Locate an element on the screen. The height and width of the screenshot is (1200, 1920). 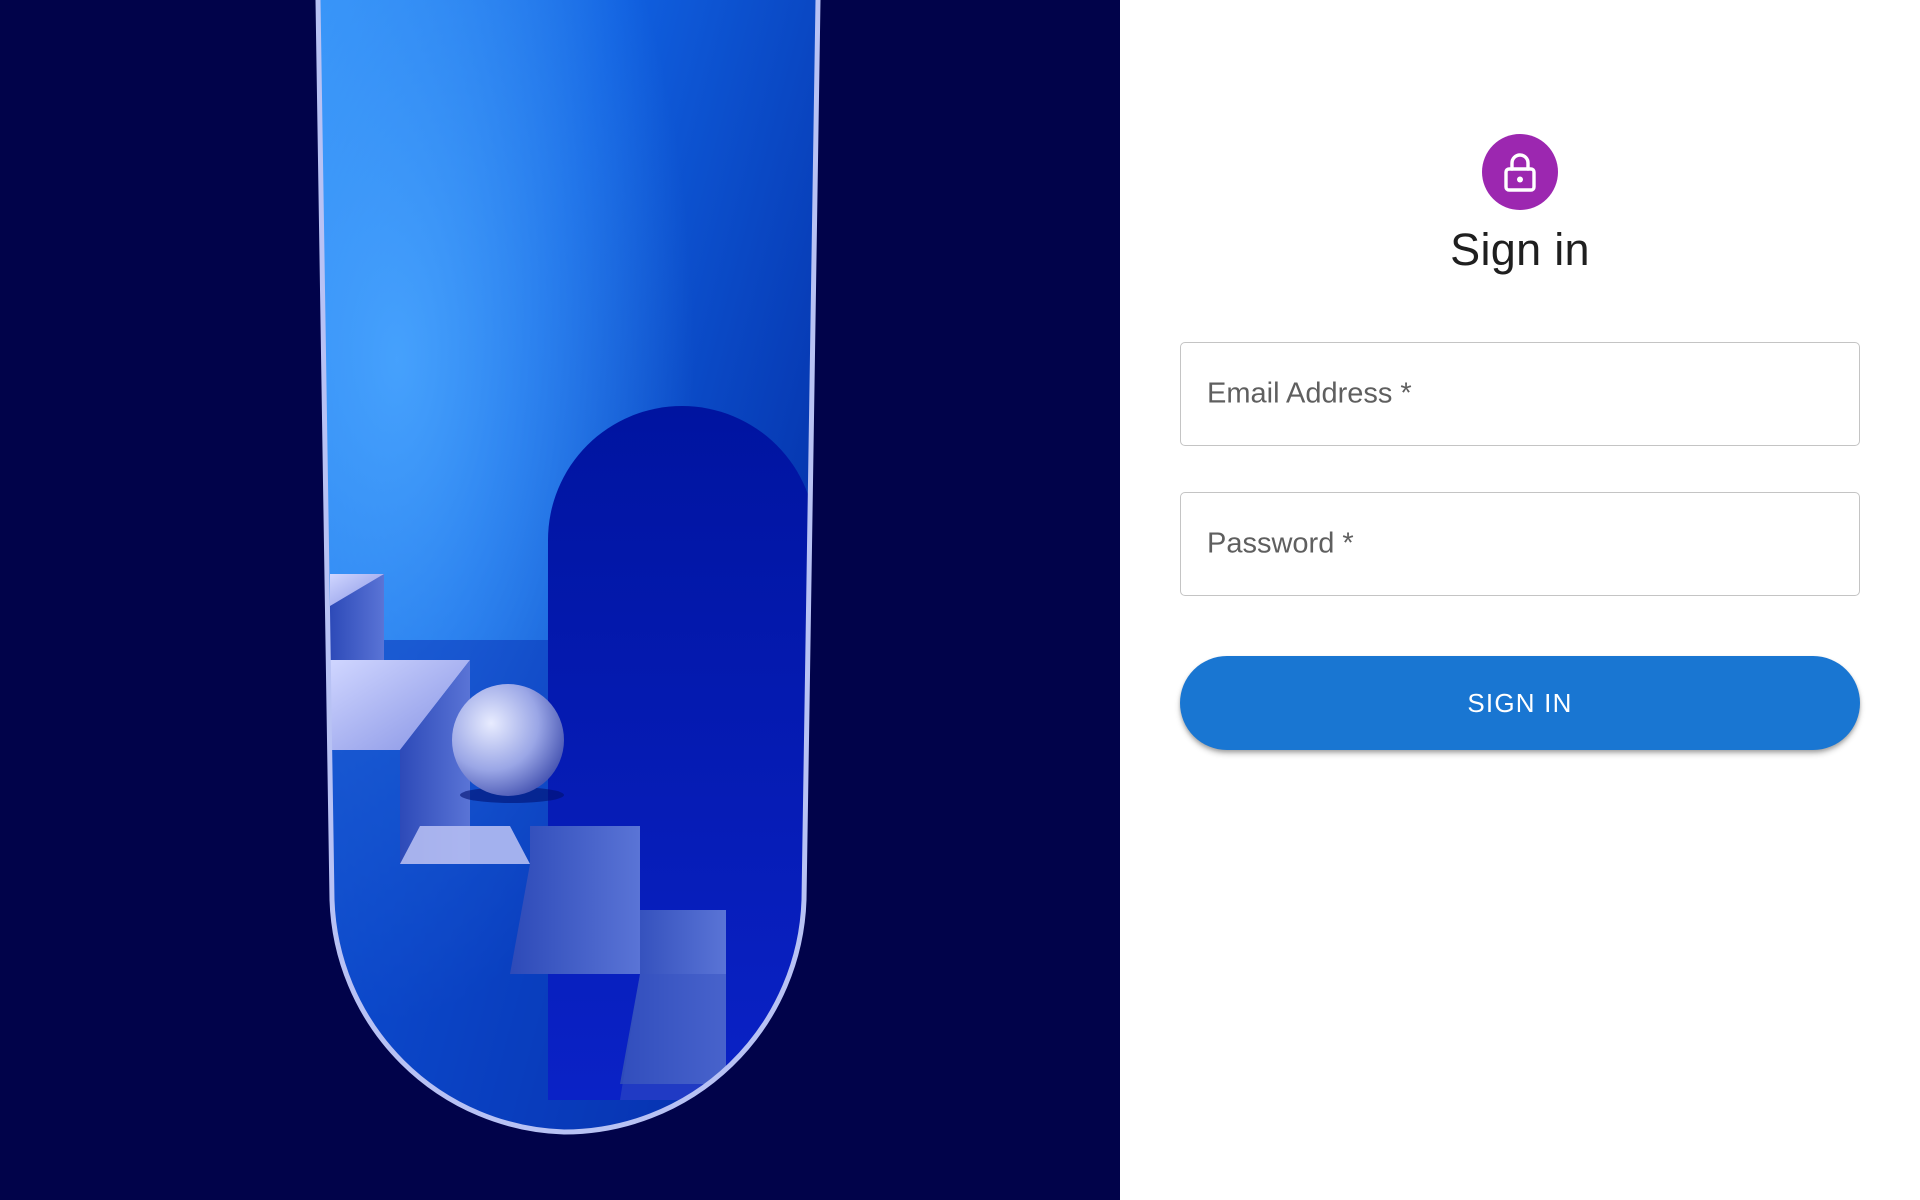
lock-icon is located at coordinates (1520, 172).